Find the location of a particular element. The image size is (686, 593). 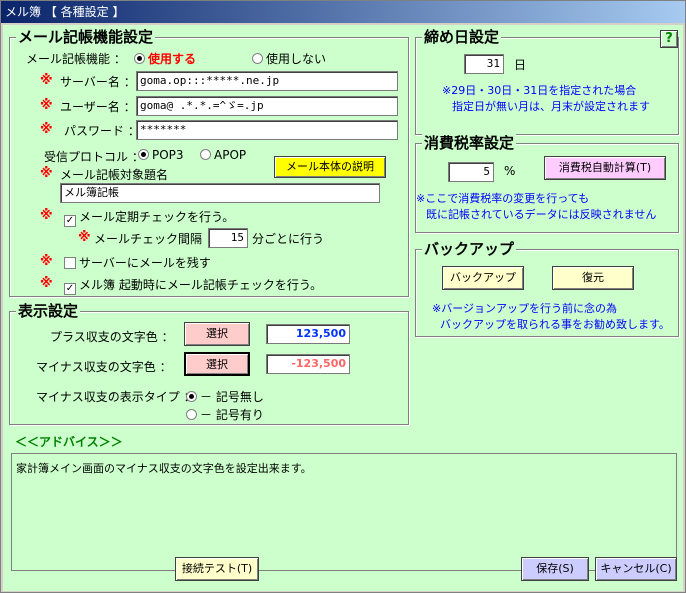

minus-type-nosign-radio: － 記号無し is located at coordinates (225, 396).